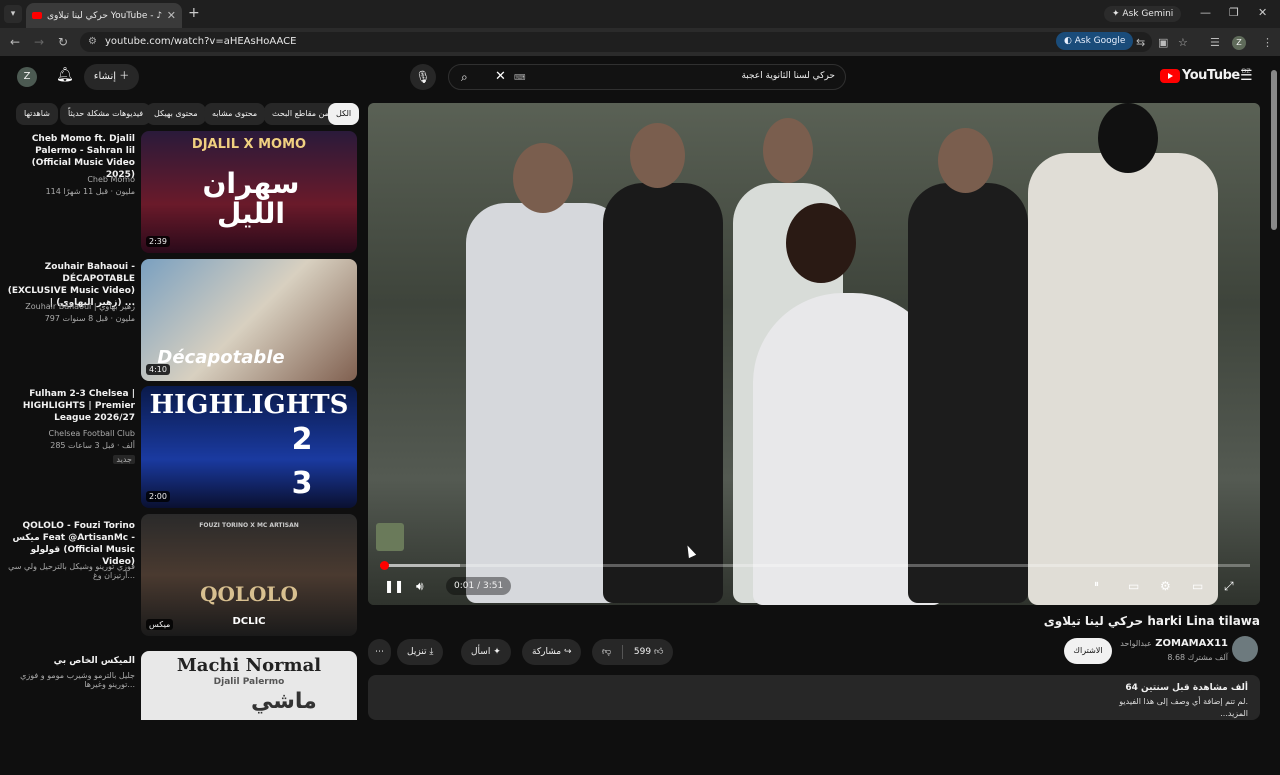 The width and height of the screenshot is (1280, 775). I want to click on scrollbar-thumb, so click(1274, 150).